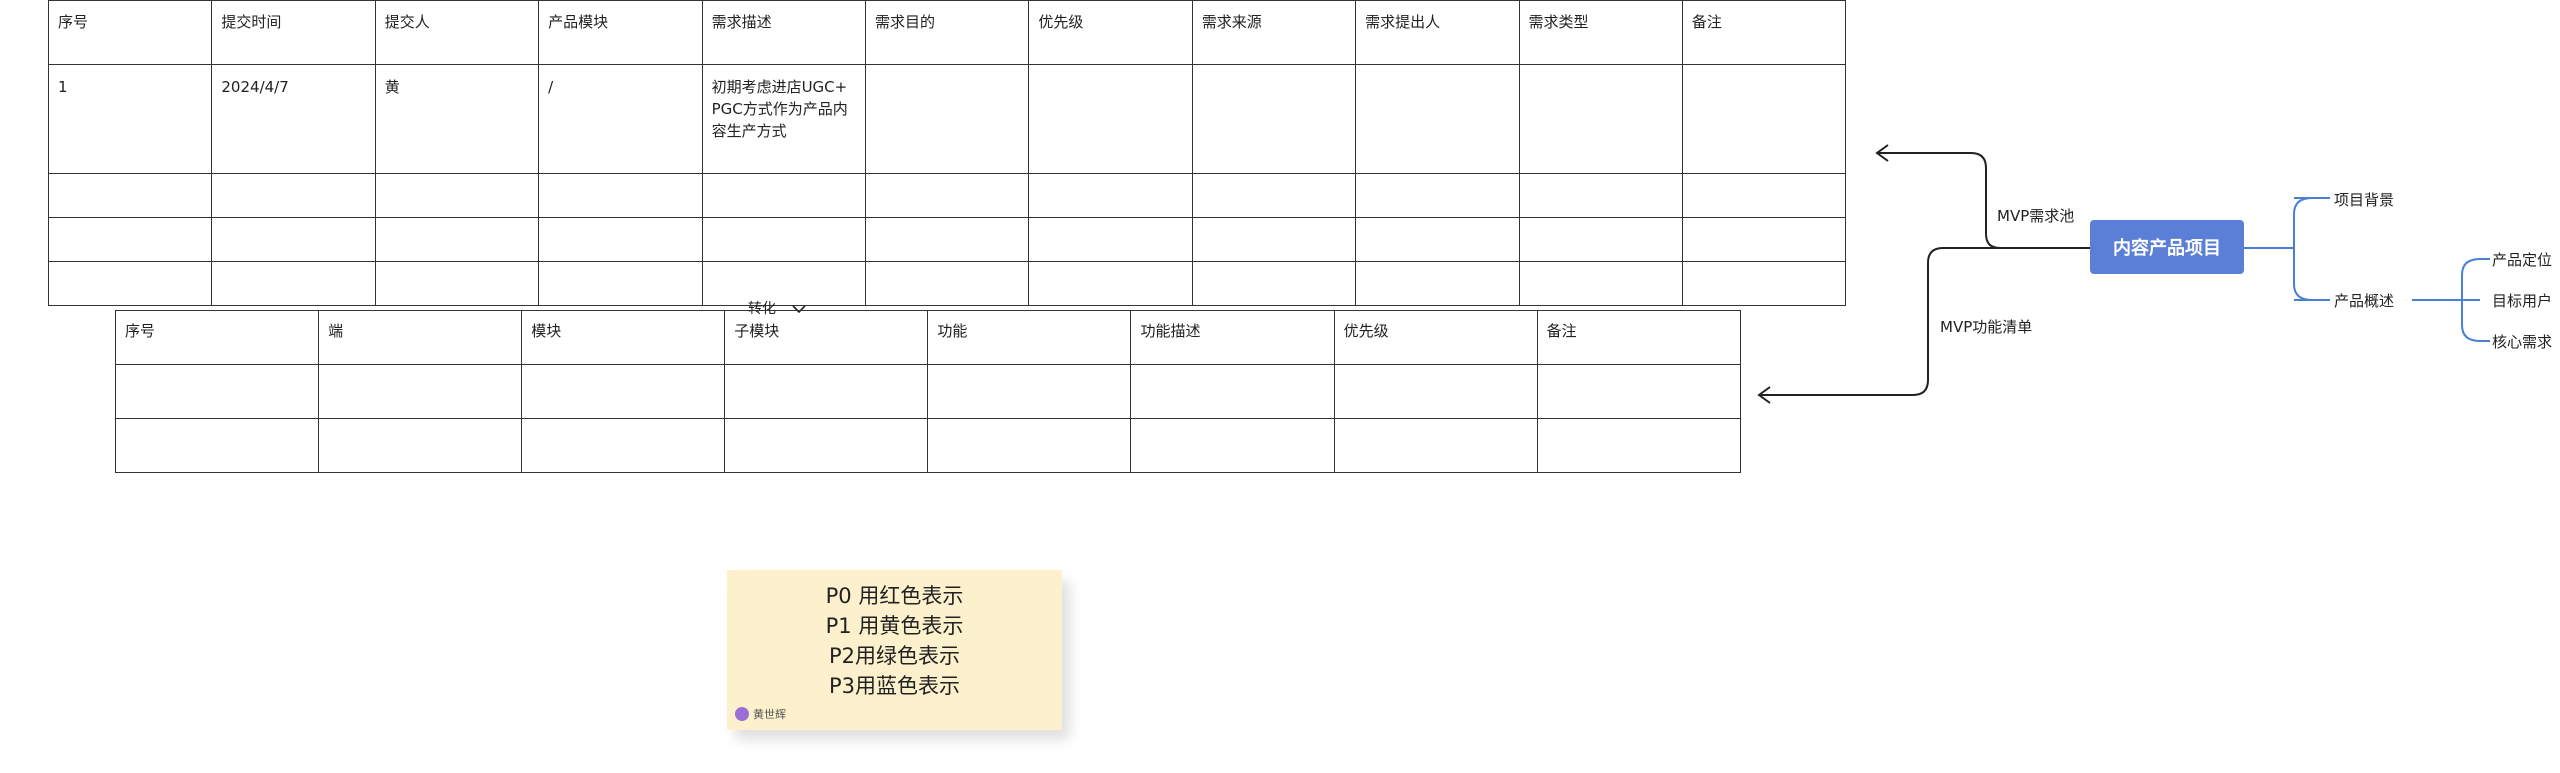 Image resolution: width=2560 pixels, height=773 pixels. I want to click on note-author: 黄世辉, so click(760, 714).